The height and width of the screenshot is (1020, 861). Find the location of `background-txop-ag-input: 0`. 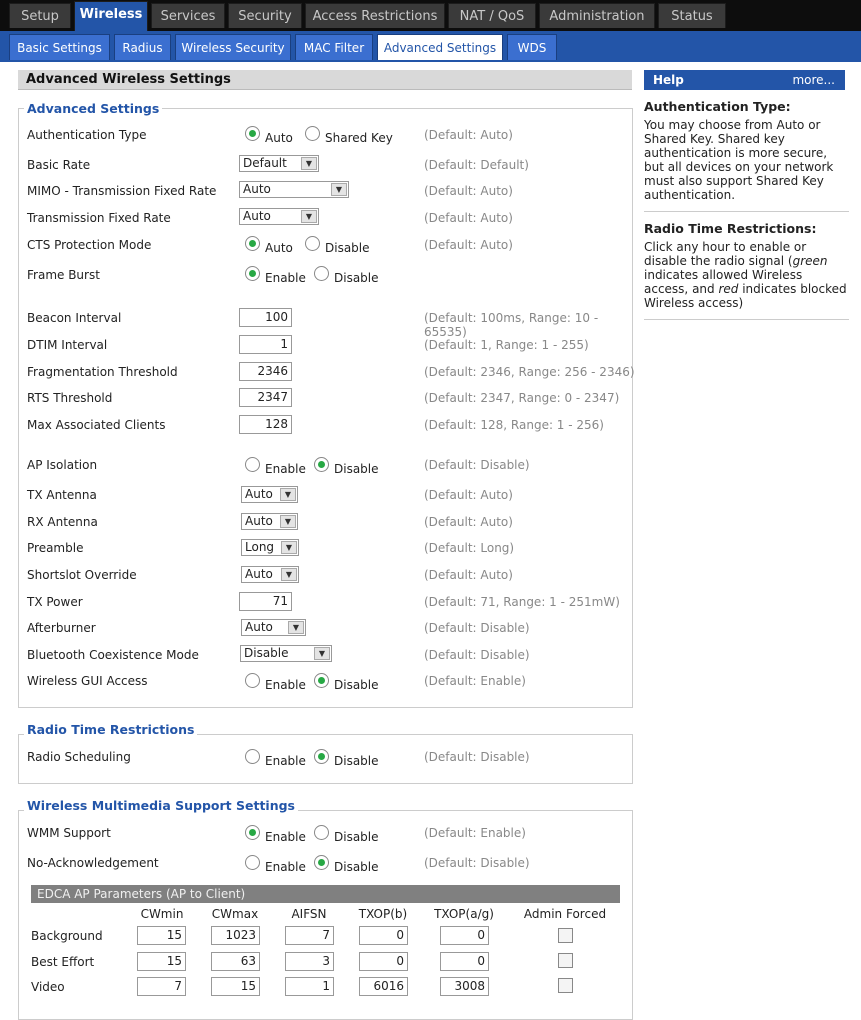

background-txop-ag-input: 0 is located at coordinates (464, 935).